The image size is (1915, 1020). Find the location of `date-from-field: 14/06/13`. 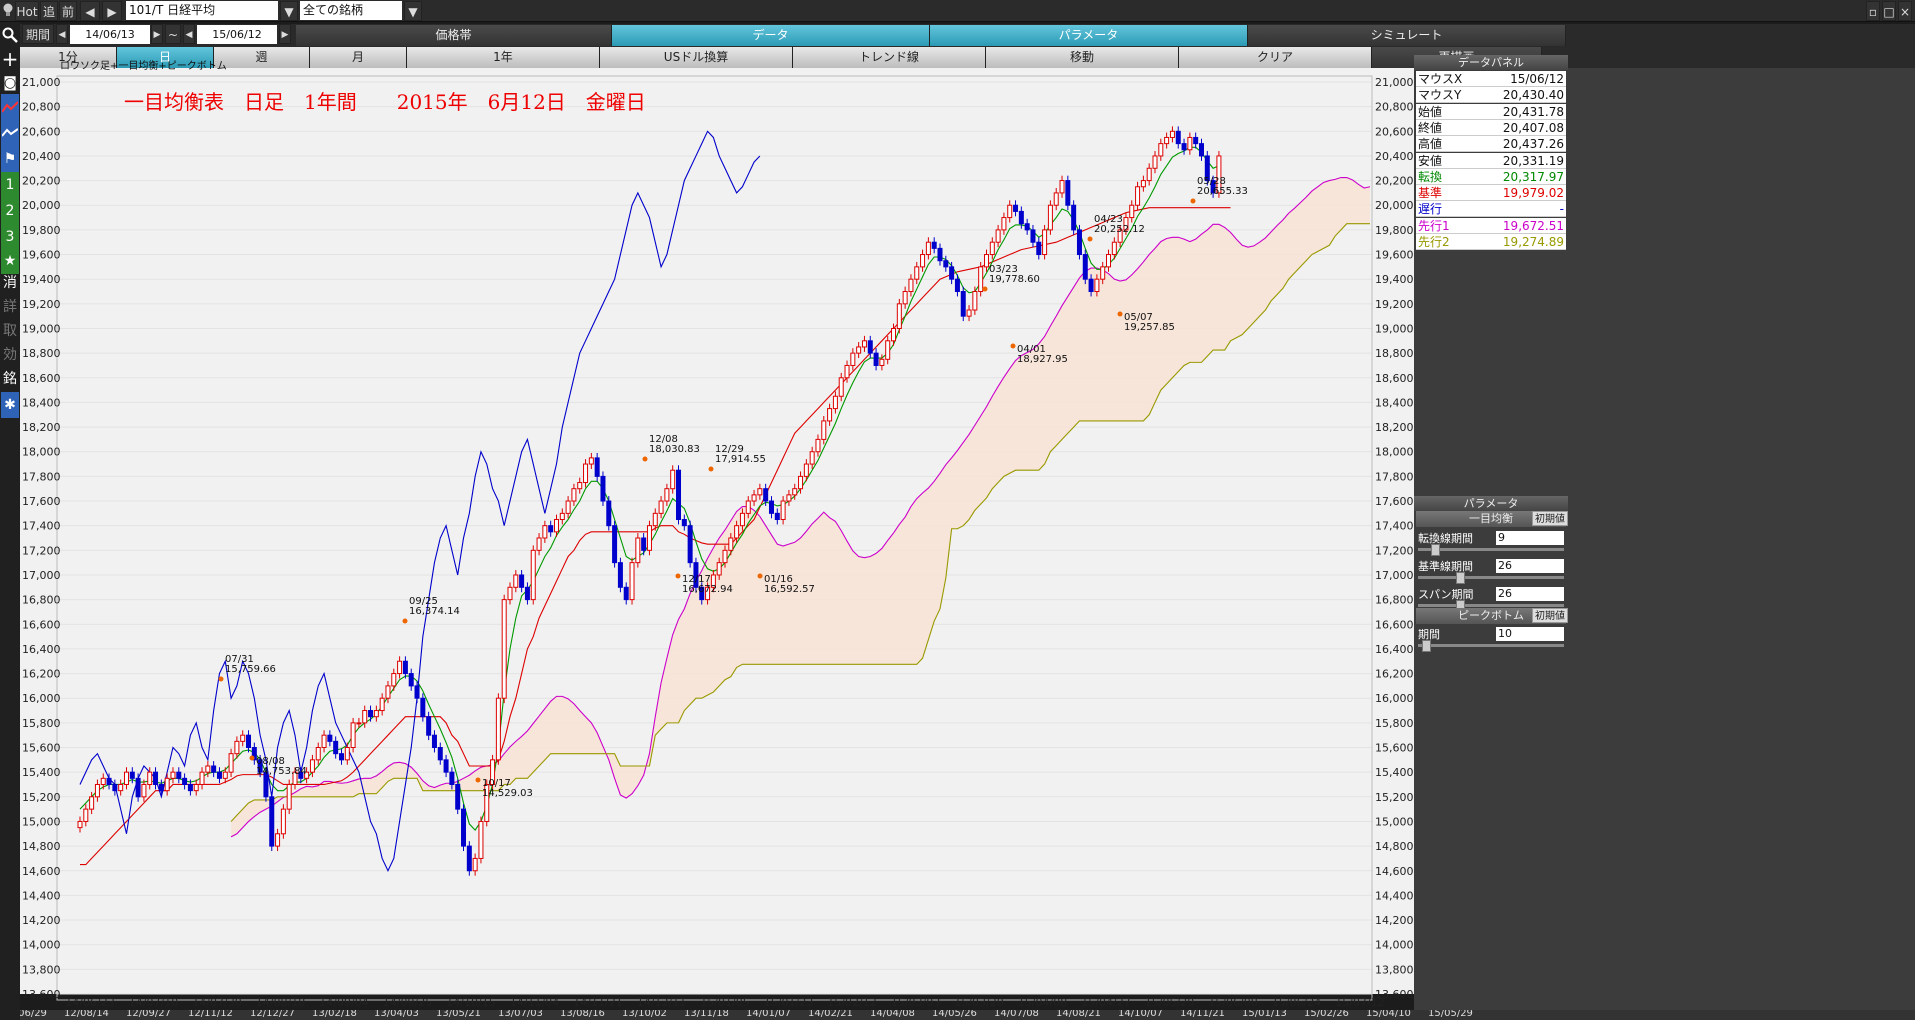

date-from-field: 14/06/13 is located at coordinates (110, 34).